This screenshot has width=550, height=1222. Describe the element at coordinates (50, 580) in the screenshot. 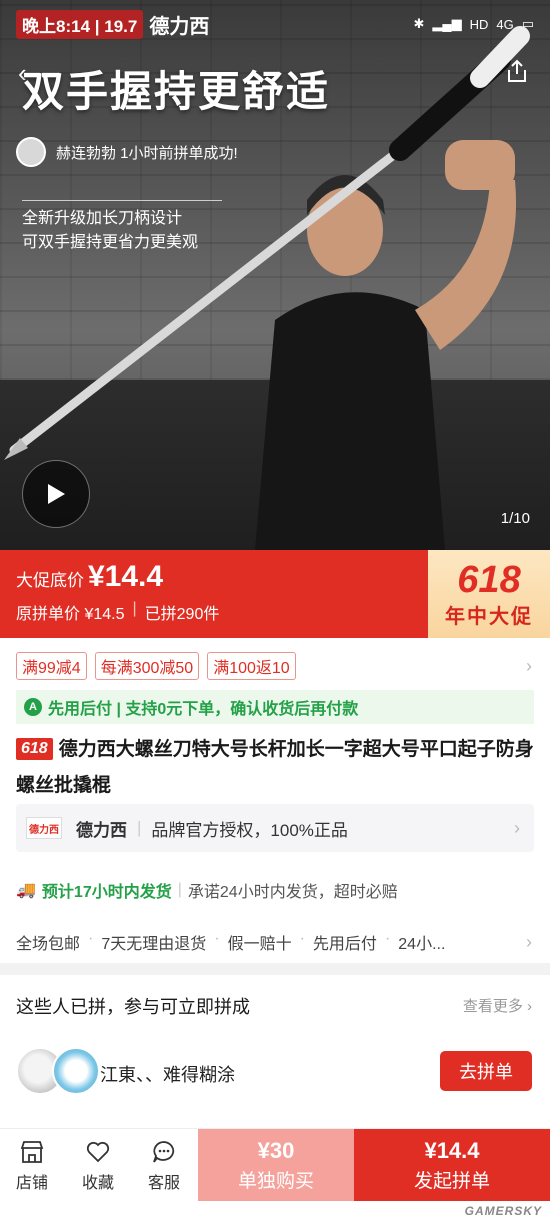

I see `promo-price-label: 大促底价` at that location.